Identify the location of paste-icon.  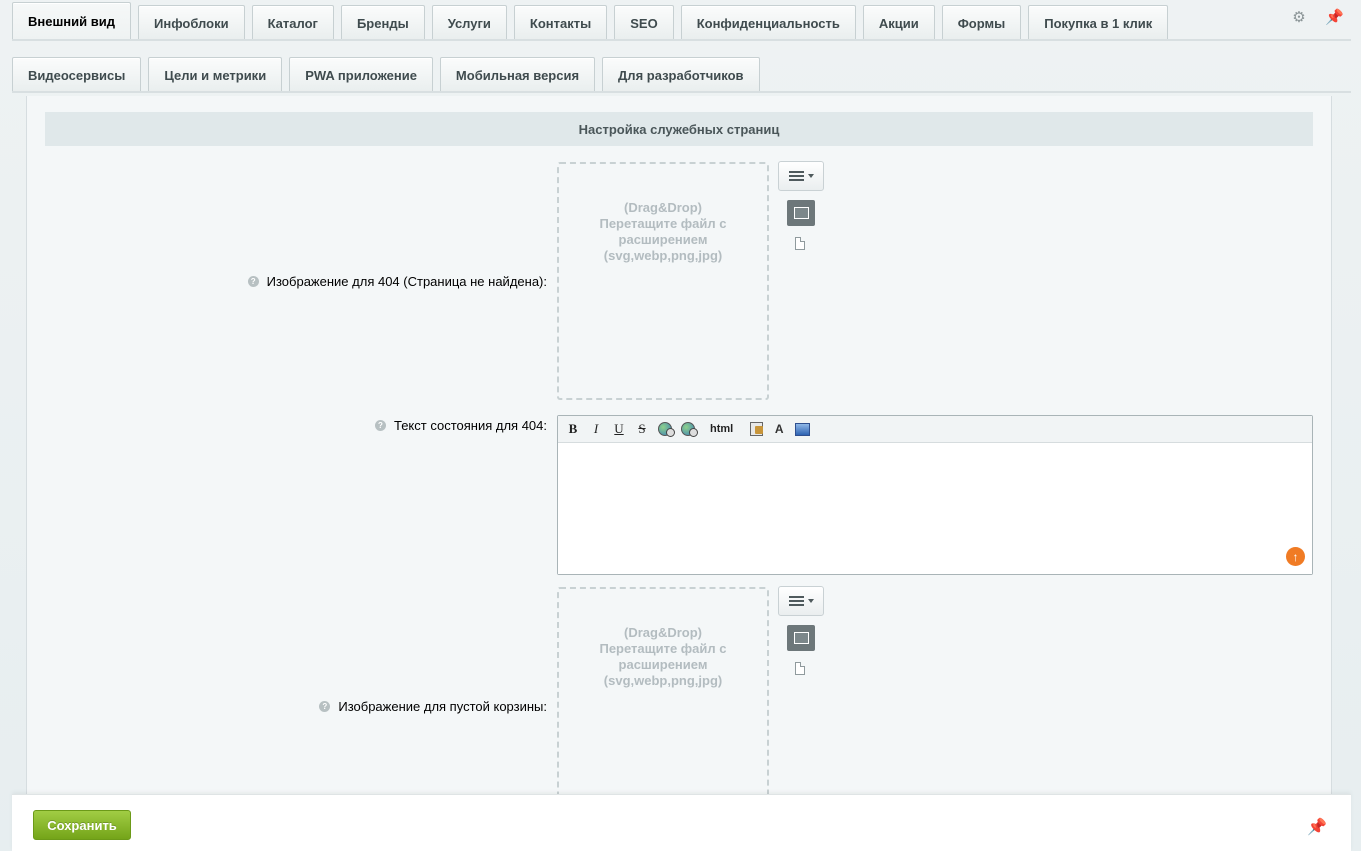
(756, 429).